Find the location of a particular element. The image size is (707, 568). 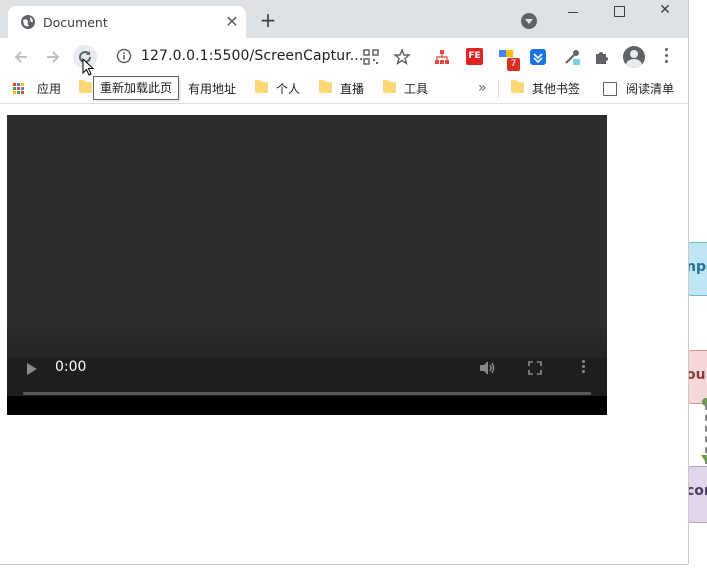

background-card: npo is located at coordinates (697, 269).